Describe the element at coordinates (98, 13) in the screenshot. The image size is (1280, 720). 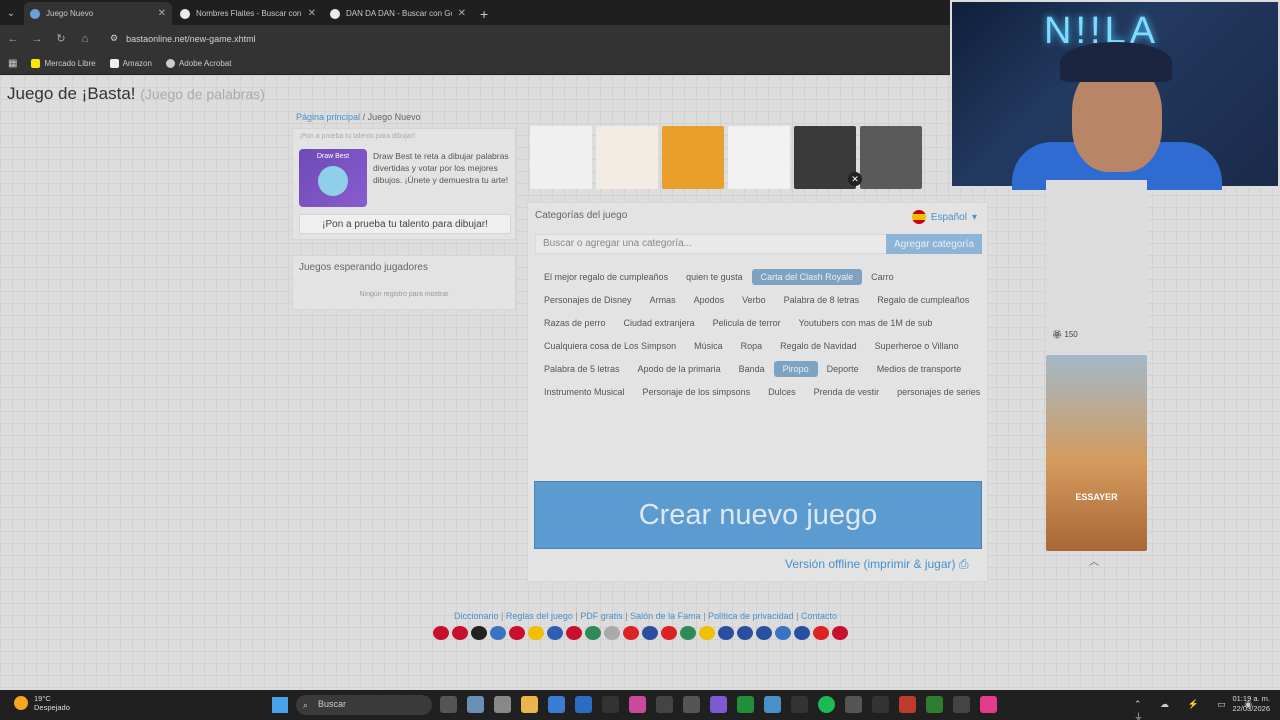
I see `browser-tab-0: Juego Nuevo ✕` at that location.